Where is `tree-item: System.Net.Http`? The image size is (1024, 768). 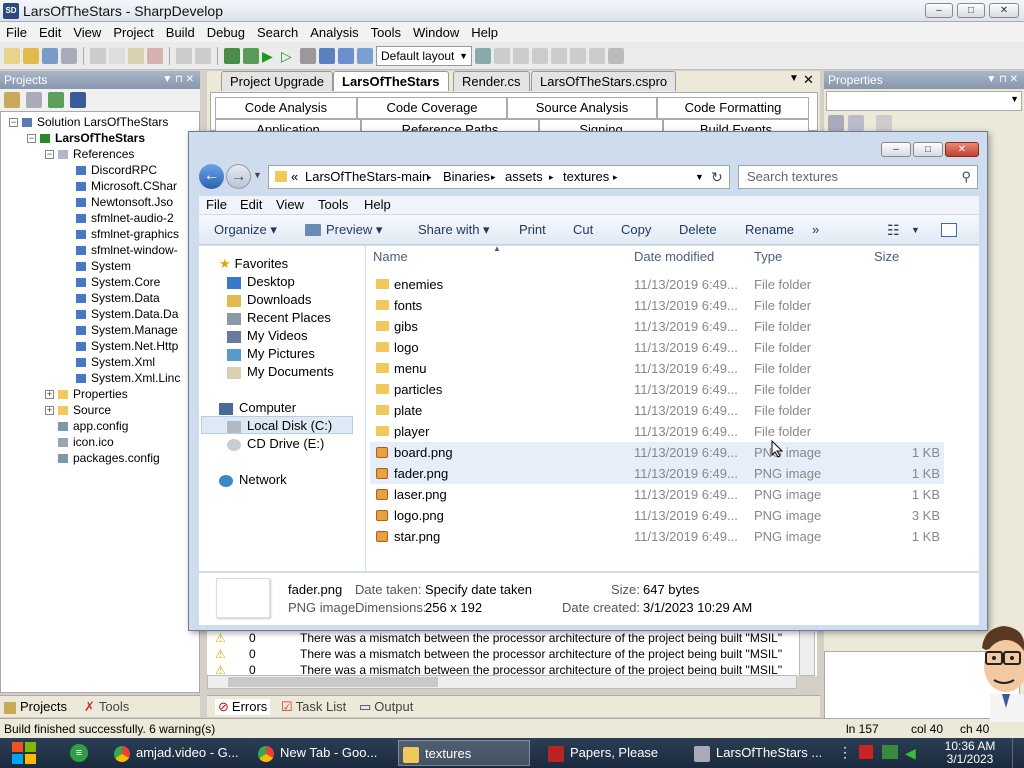
tree-item: System.Net.Http is located at coordinates (120, 346).